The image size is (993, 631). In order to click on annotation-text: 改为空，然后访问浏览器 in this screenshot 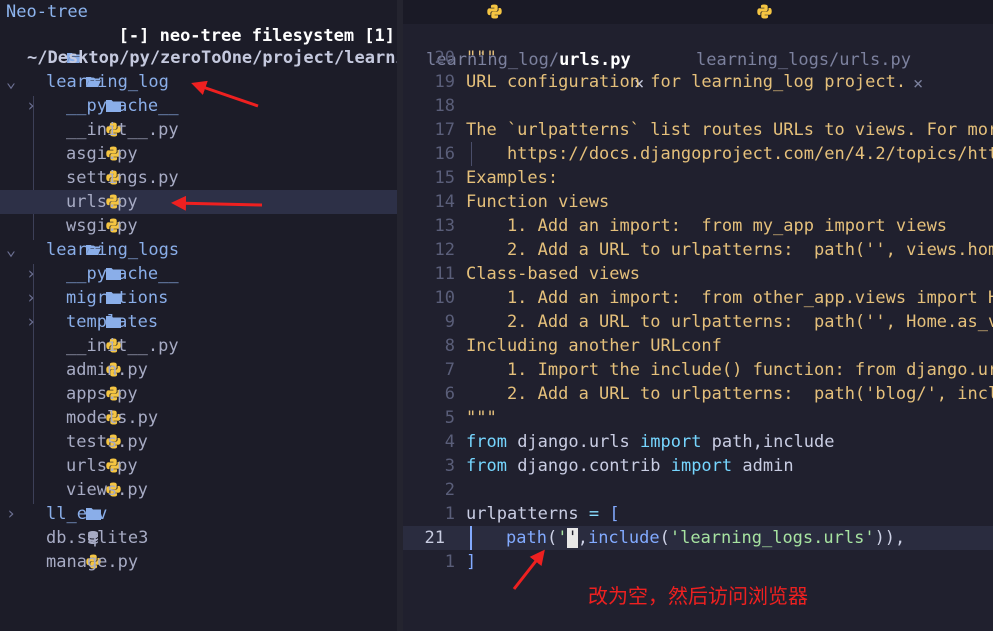, I will do `click(698, 596)`.